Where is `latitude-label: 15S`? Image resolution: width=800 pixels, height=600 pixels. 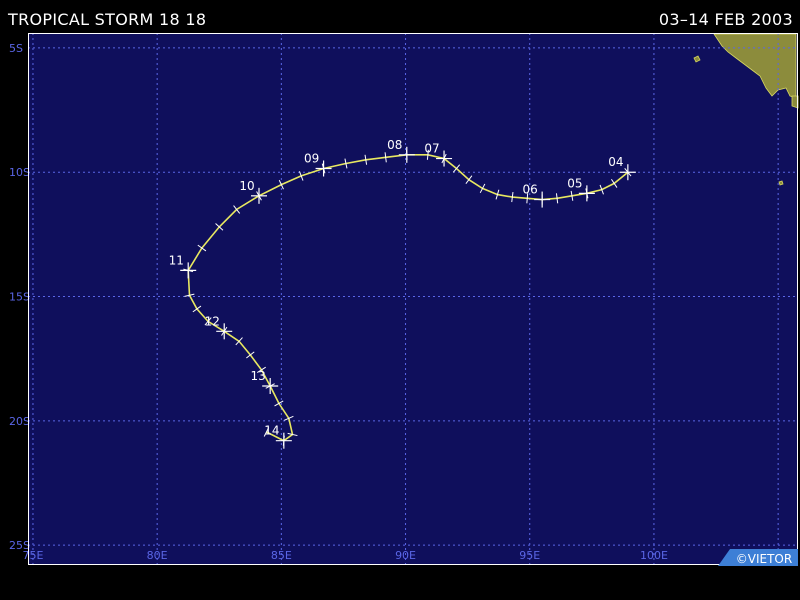
latitude-label: 15S is located at coordinates (19, 297).